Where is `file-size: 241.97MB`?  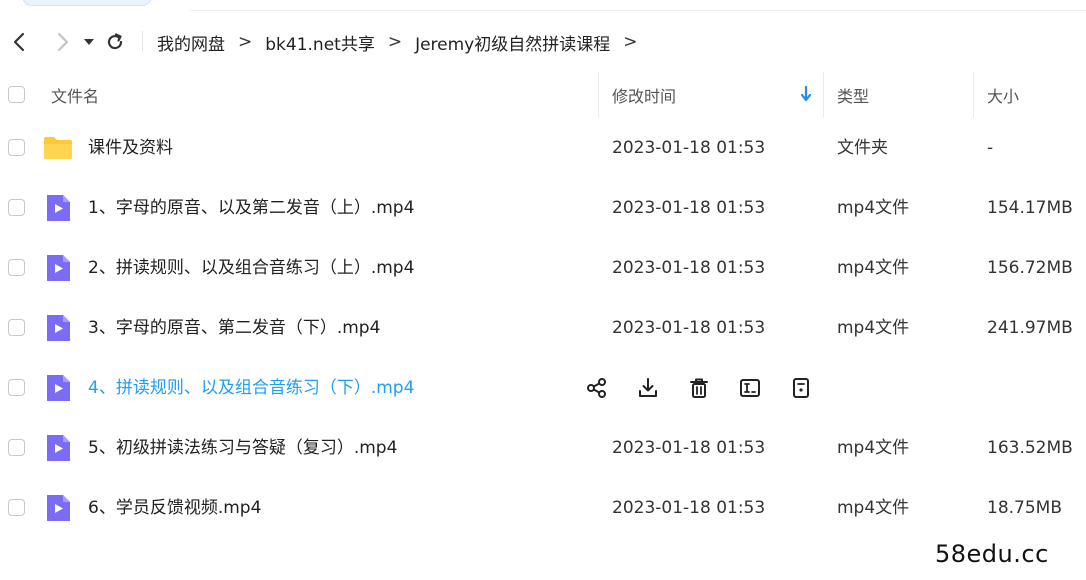
file-size: 241.97MB is located at coordinates (1030, 328).